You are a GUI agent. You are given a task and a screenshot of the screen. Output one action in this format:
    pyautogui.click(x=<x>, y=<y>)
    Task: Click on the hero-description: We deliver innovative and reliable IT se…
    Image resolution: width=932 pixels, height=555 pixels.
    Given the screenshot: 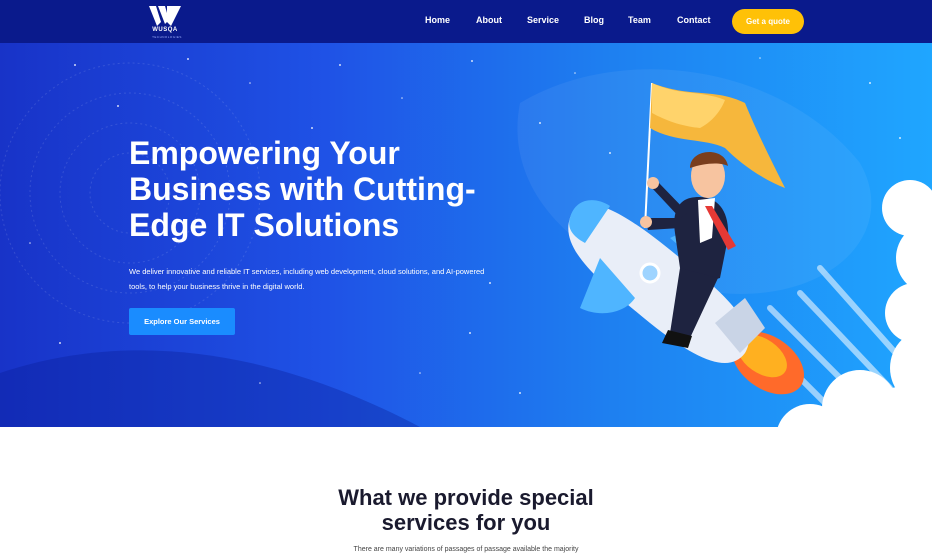 What is the action you would take?
    pyautogui.click(x=307, y=279)
    